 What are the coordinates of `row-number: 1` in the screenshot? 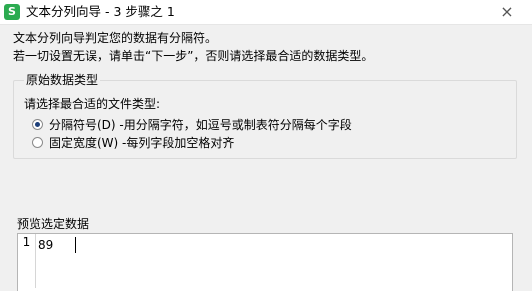 It's located at (27, 261).